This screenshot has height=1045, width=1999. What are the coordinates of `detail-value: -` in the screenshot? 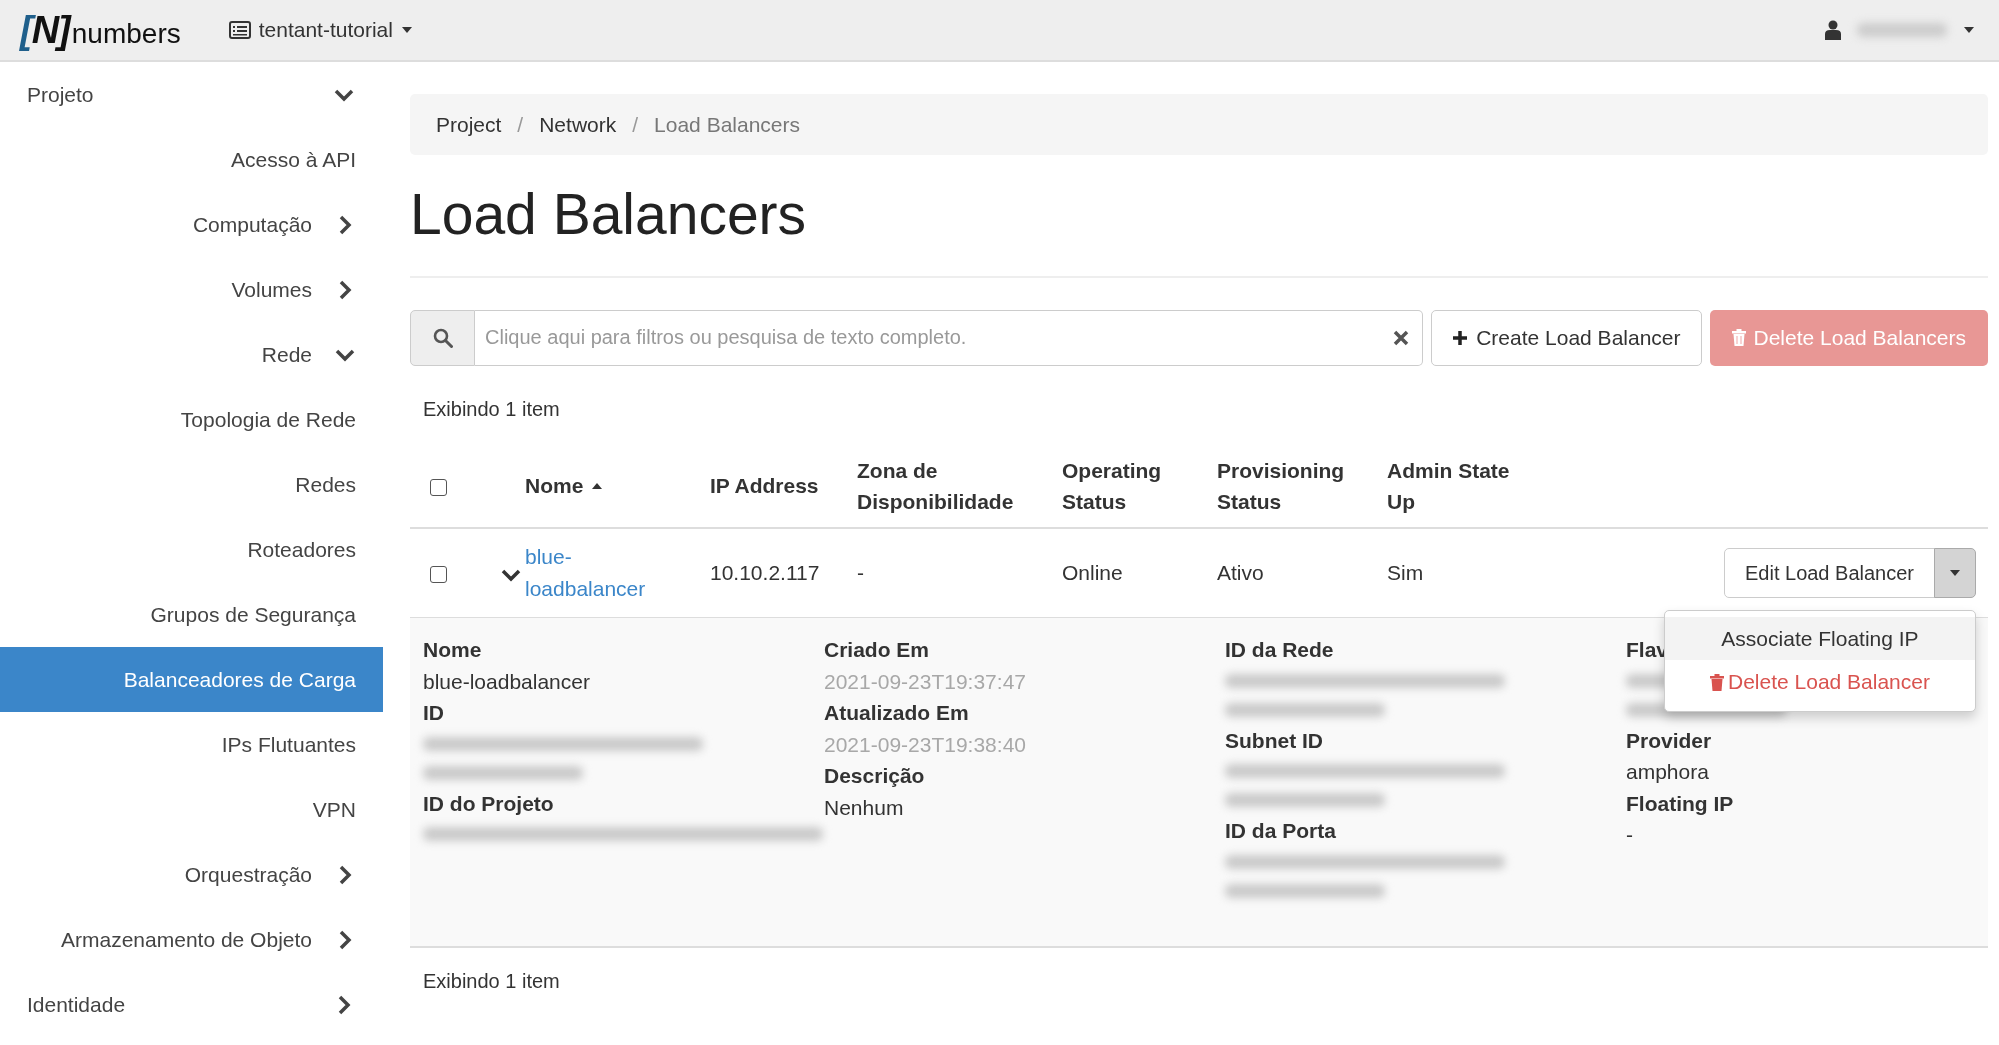 It's located at (1629, 835).